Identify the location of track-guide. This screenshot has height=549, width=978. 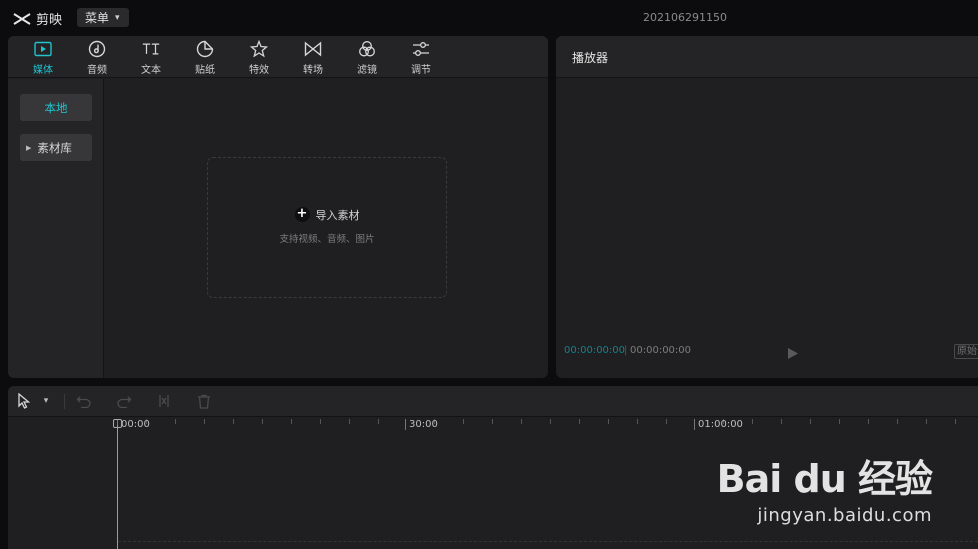
(548, 541).